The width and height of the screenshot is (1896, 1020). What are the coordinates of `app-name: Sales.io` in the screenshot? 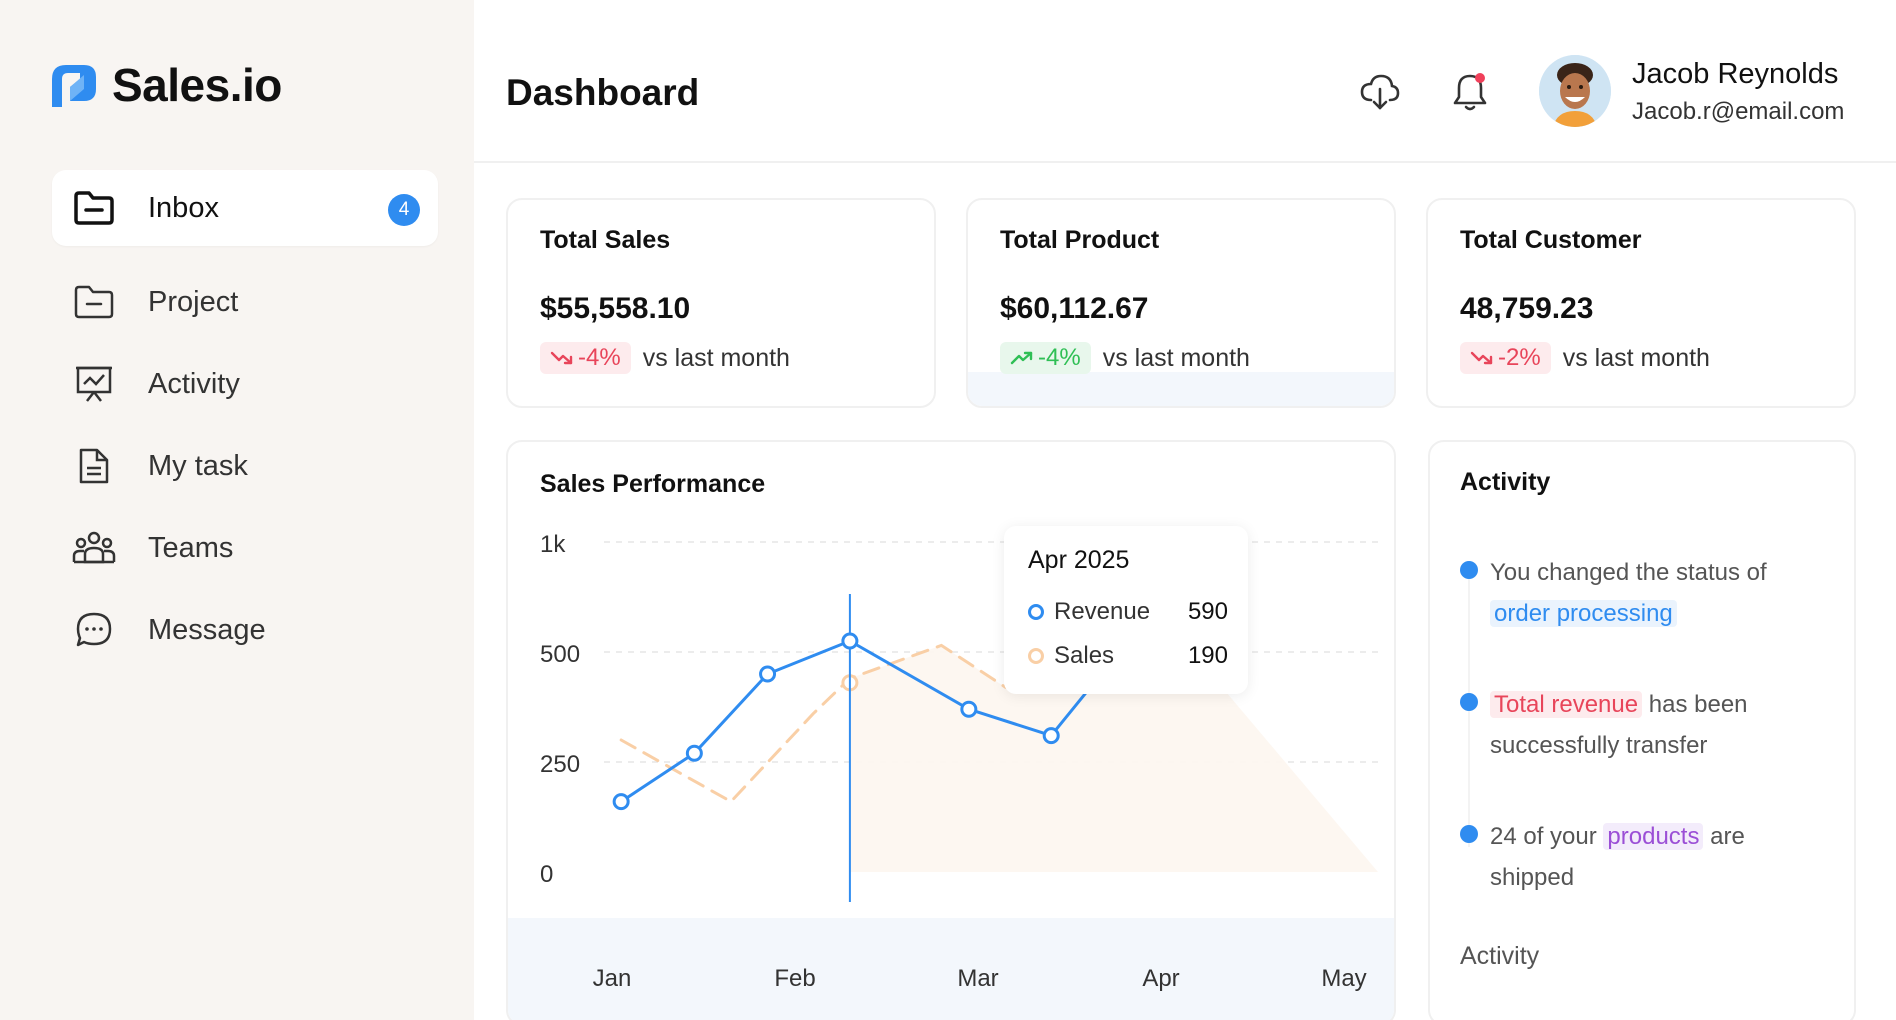 It's located at (197, 85).